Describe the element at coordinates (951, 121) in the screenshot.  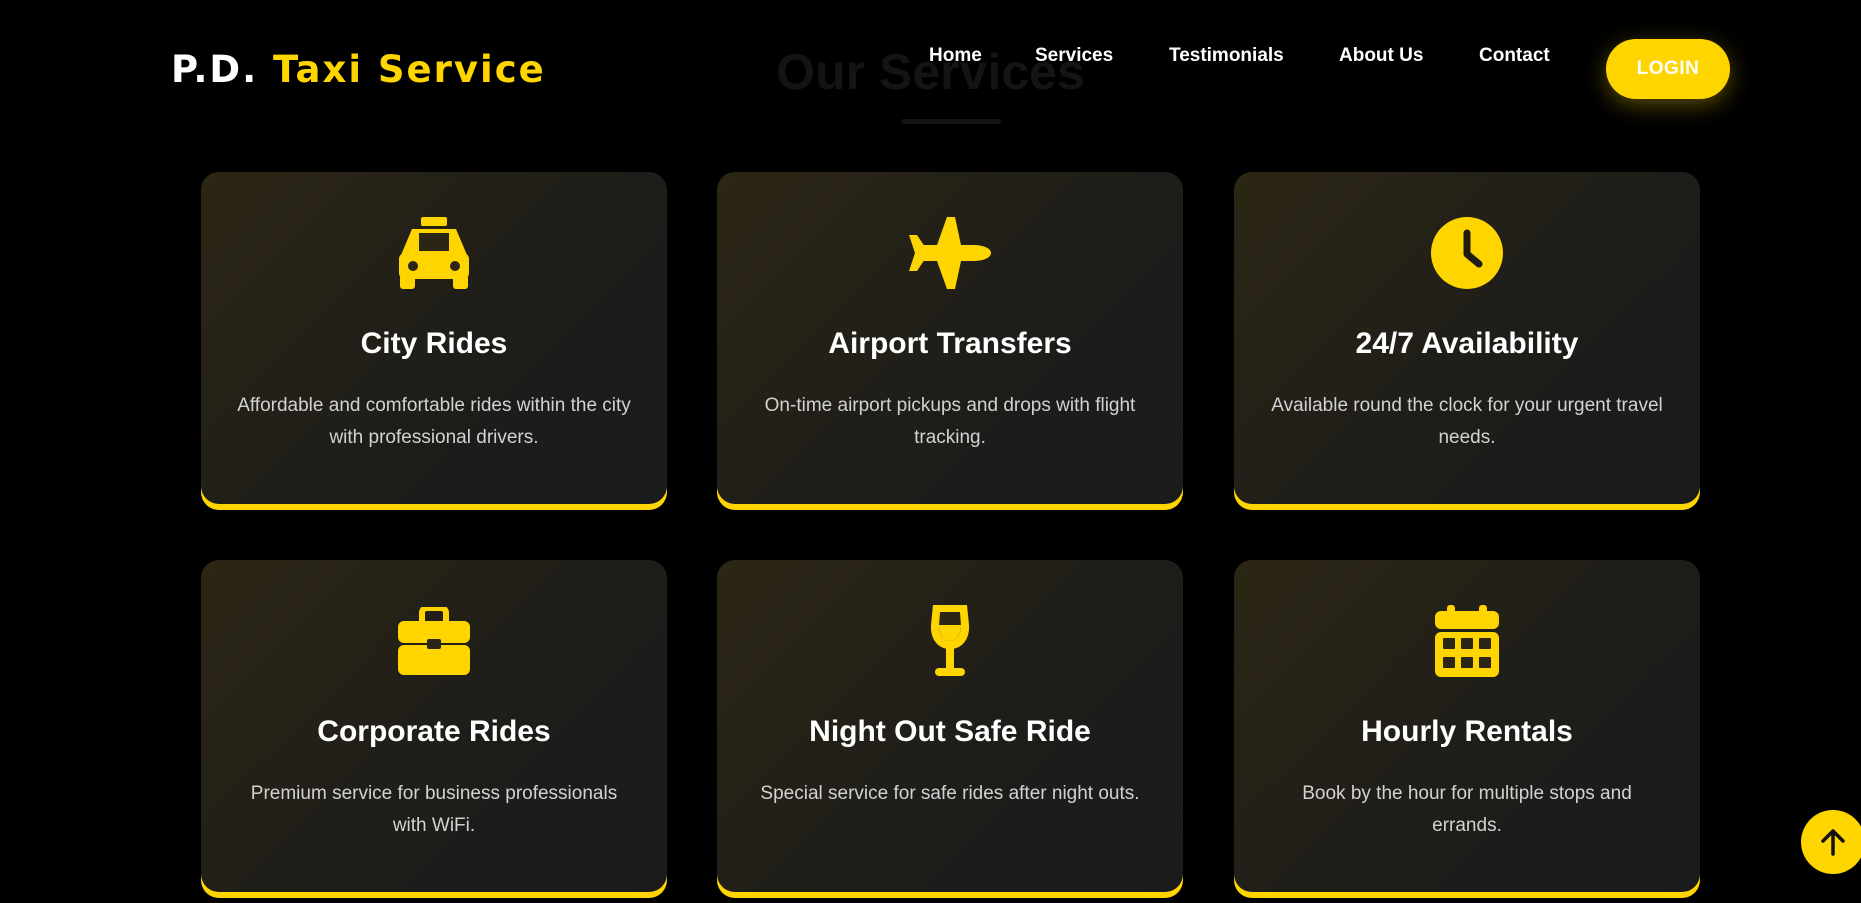
I see `section-title-underline` at that location.